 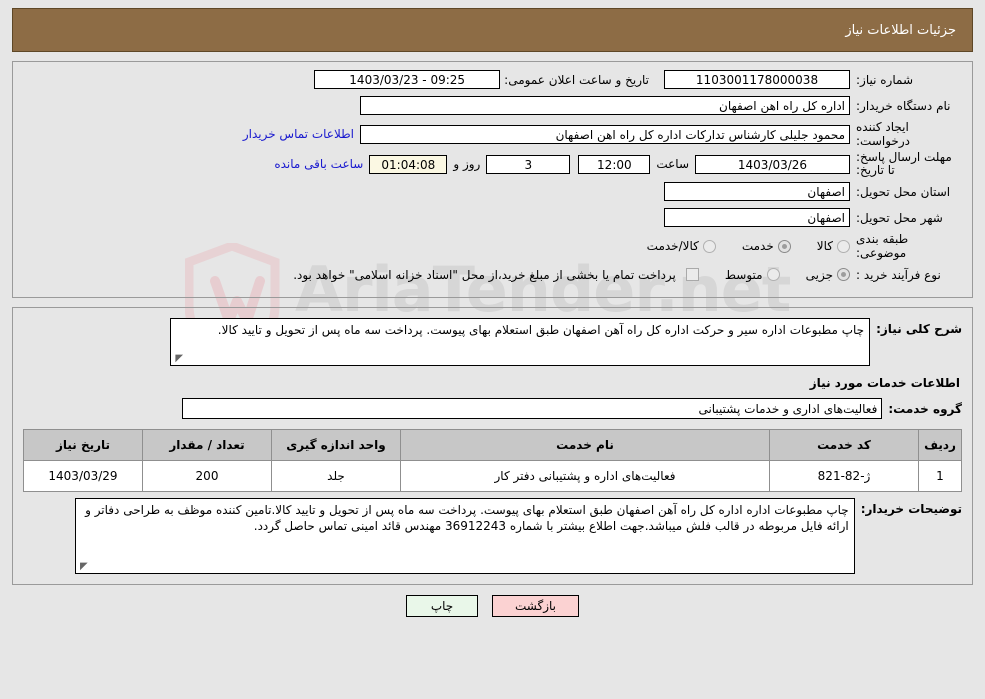 I want to click on radio-khedmat-icon, so click(x=784, y=246).